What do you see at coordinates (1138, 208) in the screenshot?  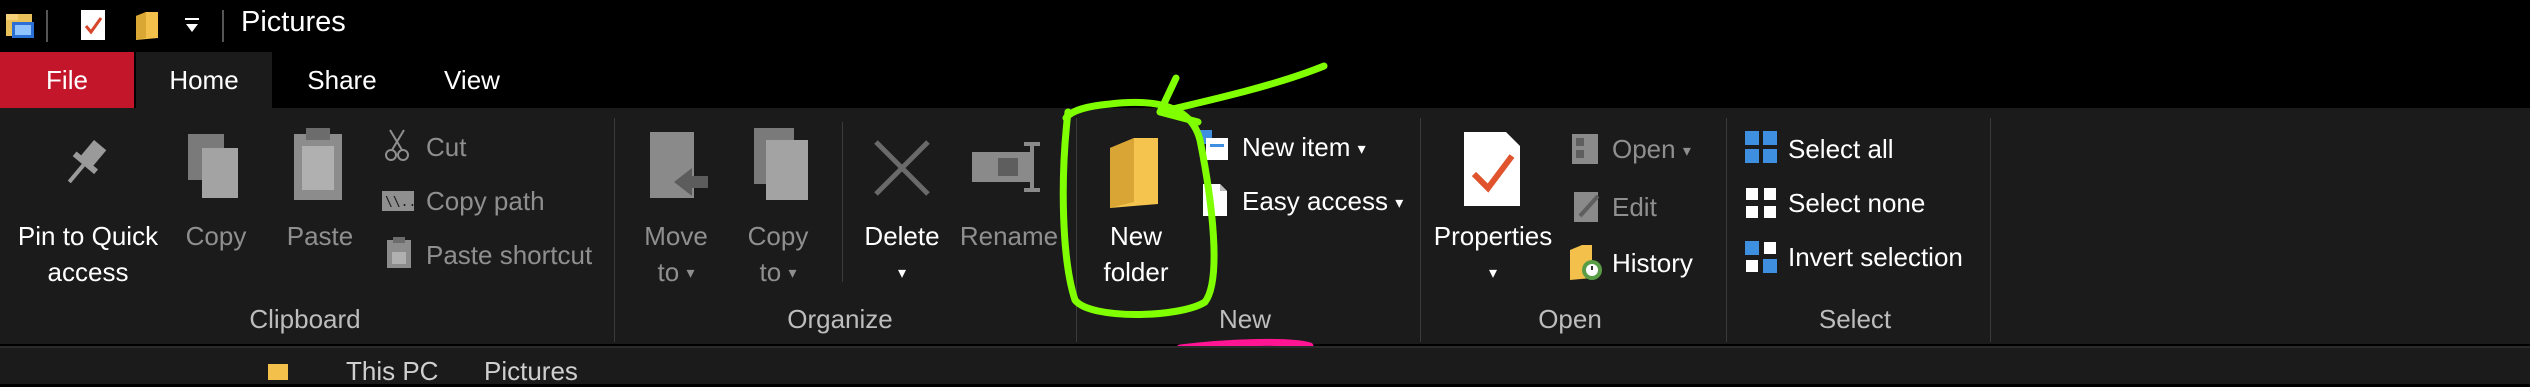 I see `highlight-circle` at bounding box center [1138, 208].